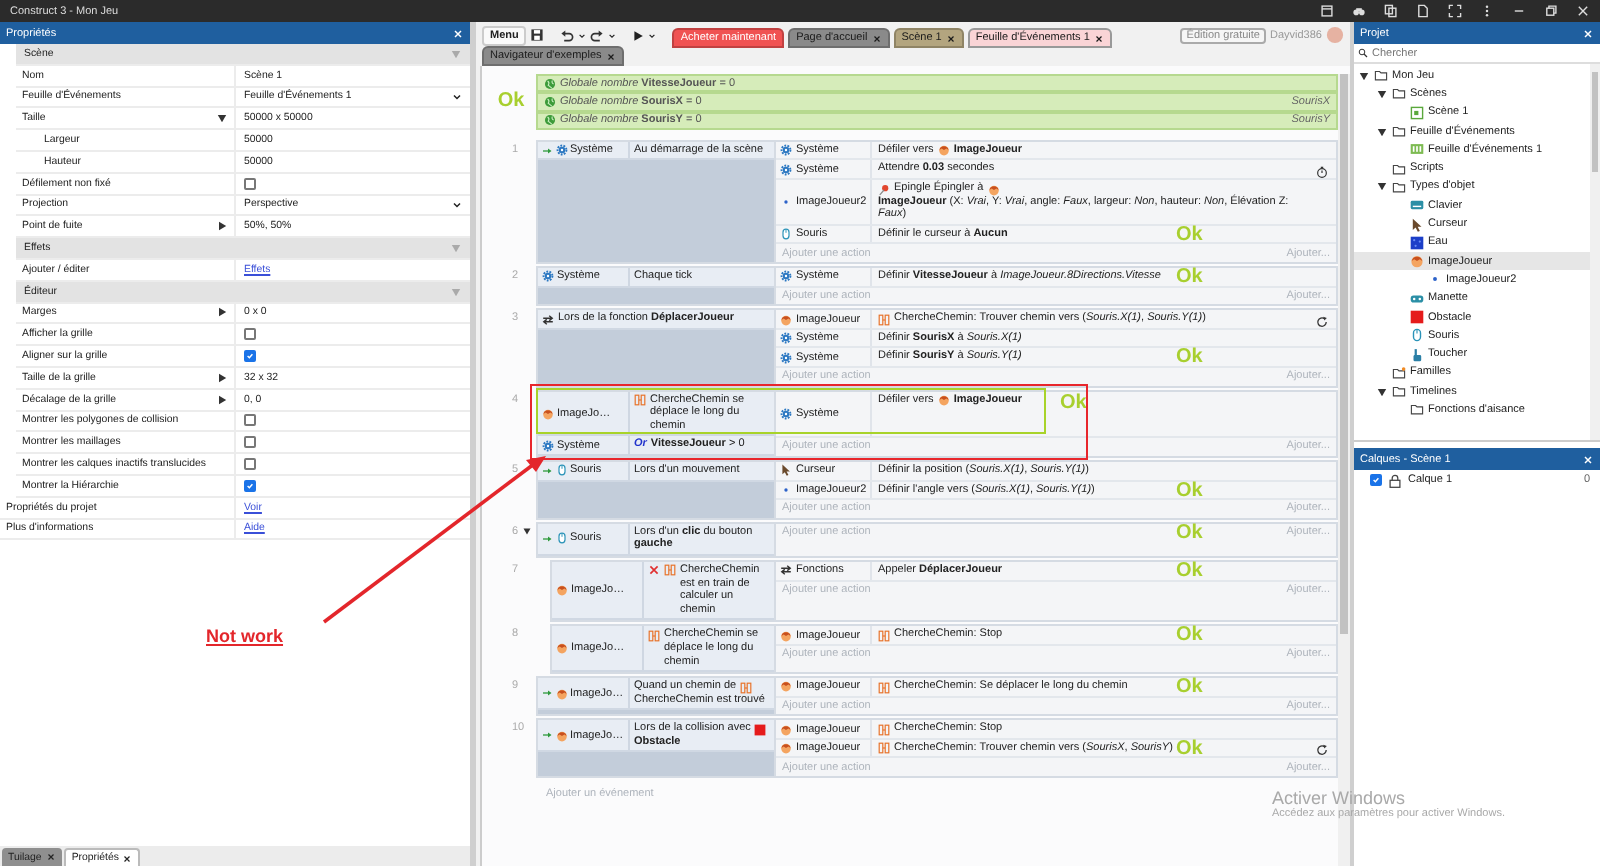 Image resolution: width=1600 pixels, height=866 pixels. What do you see at coordinates (1417, 149) in the screenshot?
I see `sheet-icon` at bounding box center [1417, 149].